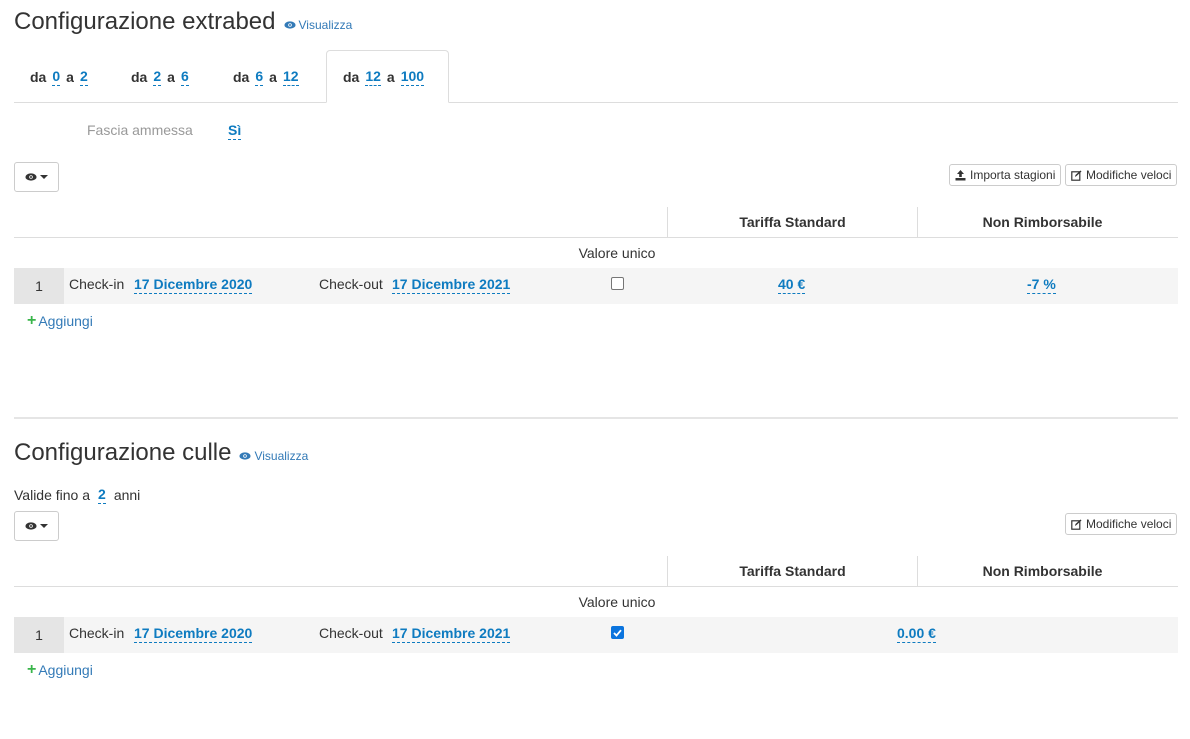 This screenshot has height=739, width=1190. Describe the element at coordinates (127, 495) in the screenshot. I see `valid-unit: anni` at that location.